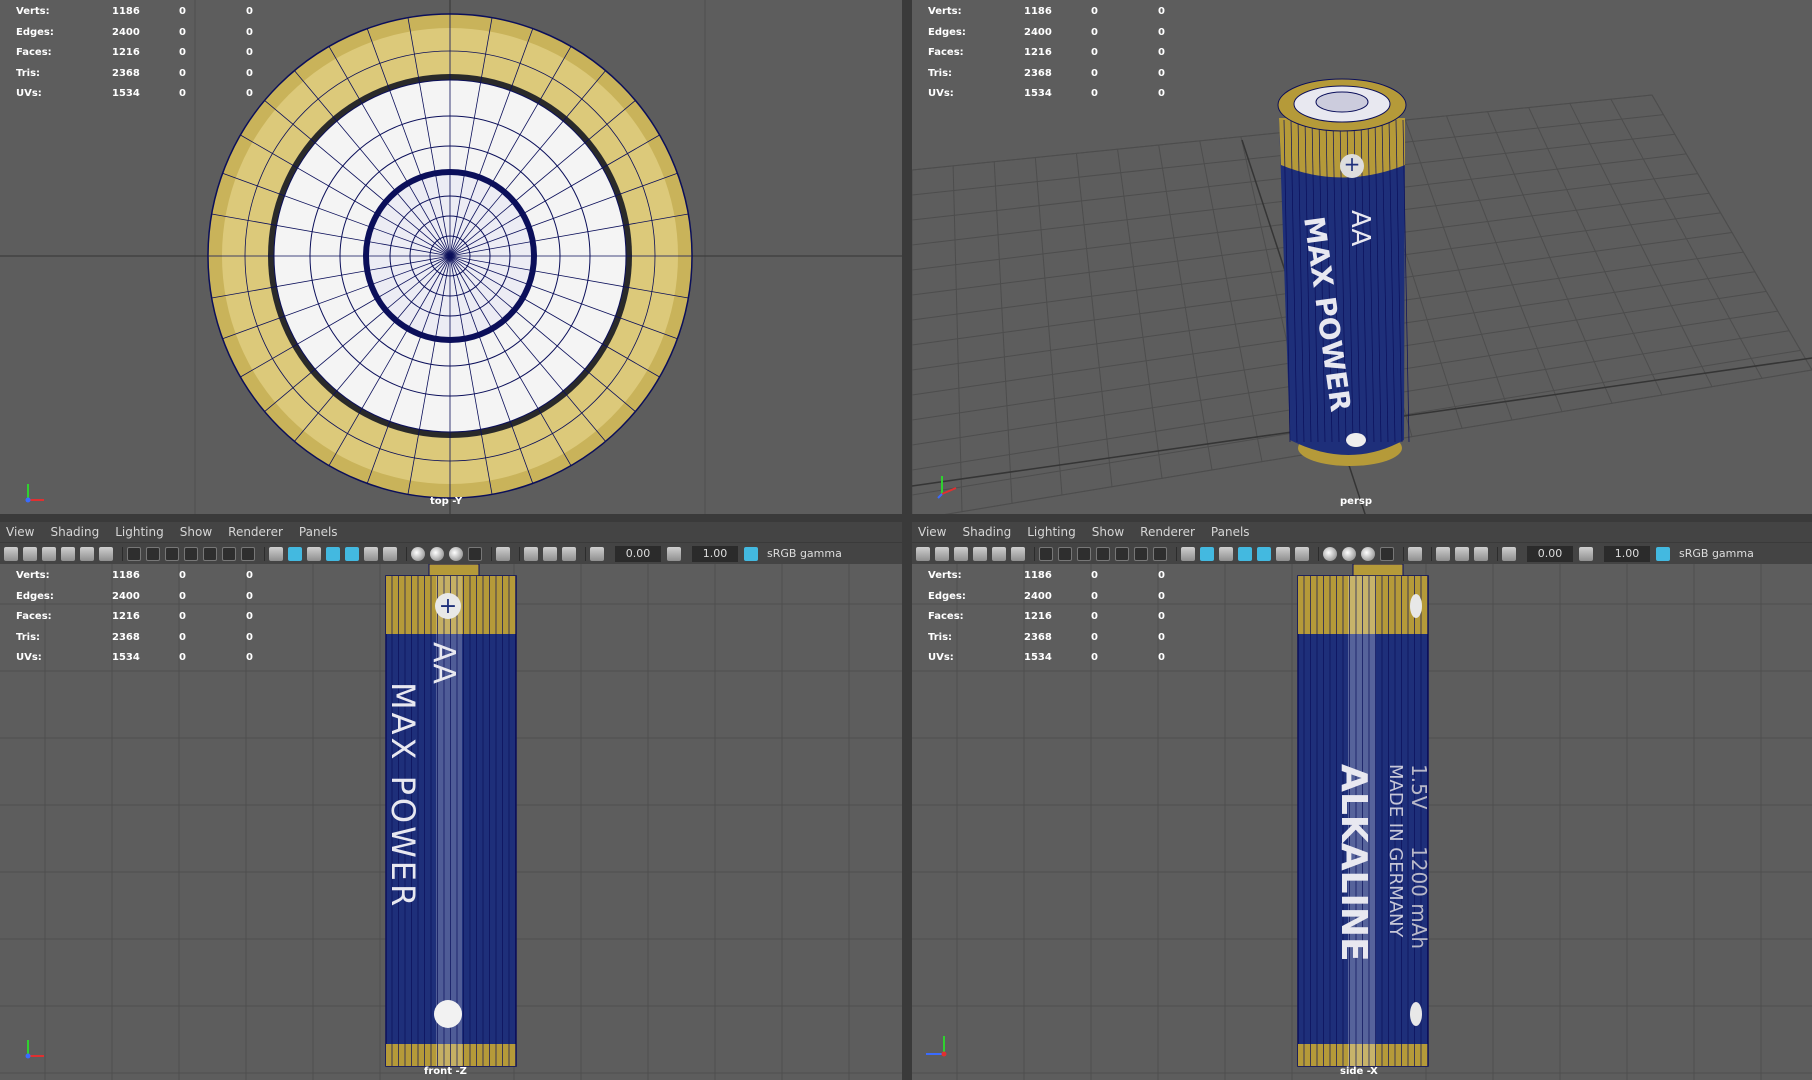 This screenshot has height=1080, width=1812. Describe the element at coordinates (164, 12) in the screenshot. I see `hud-row: Verts: 1186 0 0` at that location.